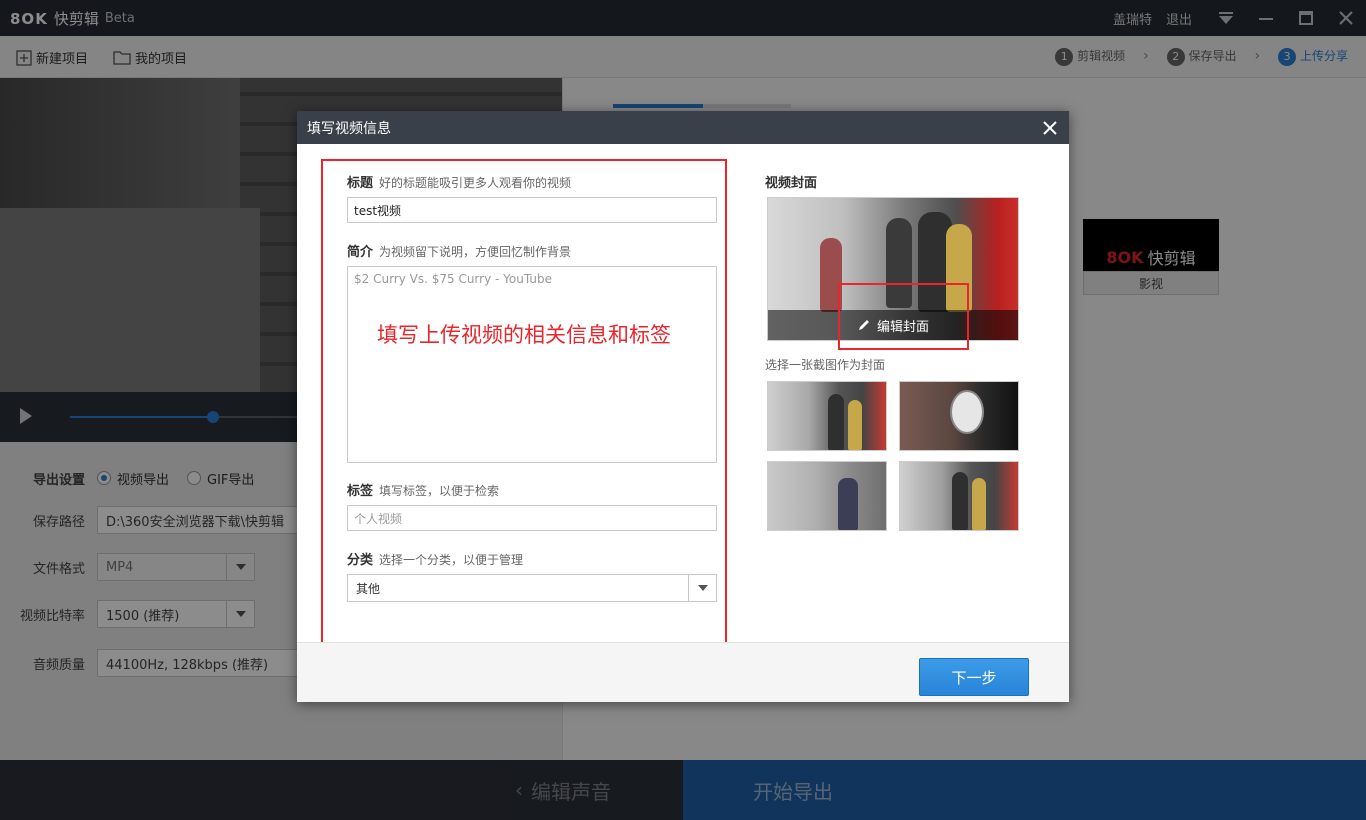 The width and height of the screenshot is (1366, 820). What do you see at coordinates (683, 127) in the screenshot?
I see `dialog-header: 填写视频信息` at bounding box center [683, 127].